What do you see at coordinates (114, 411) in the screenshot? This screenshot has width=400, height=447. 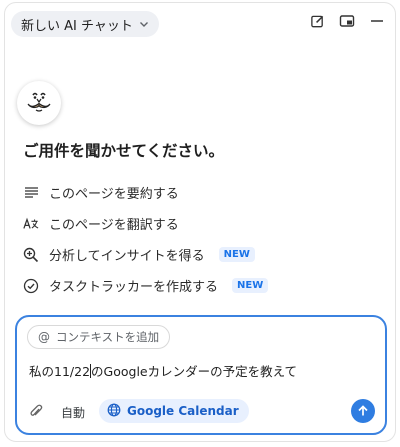 I see `globe-icon` at bounding box center [114, 411].